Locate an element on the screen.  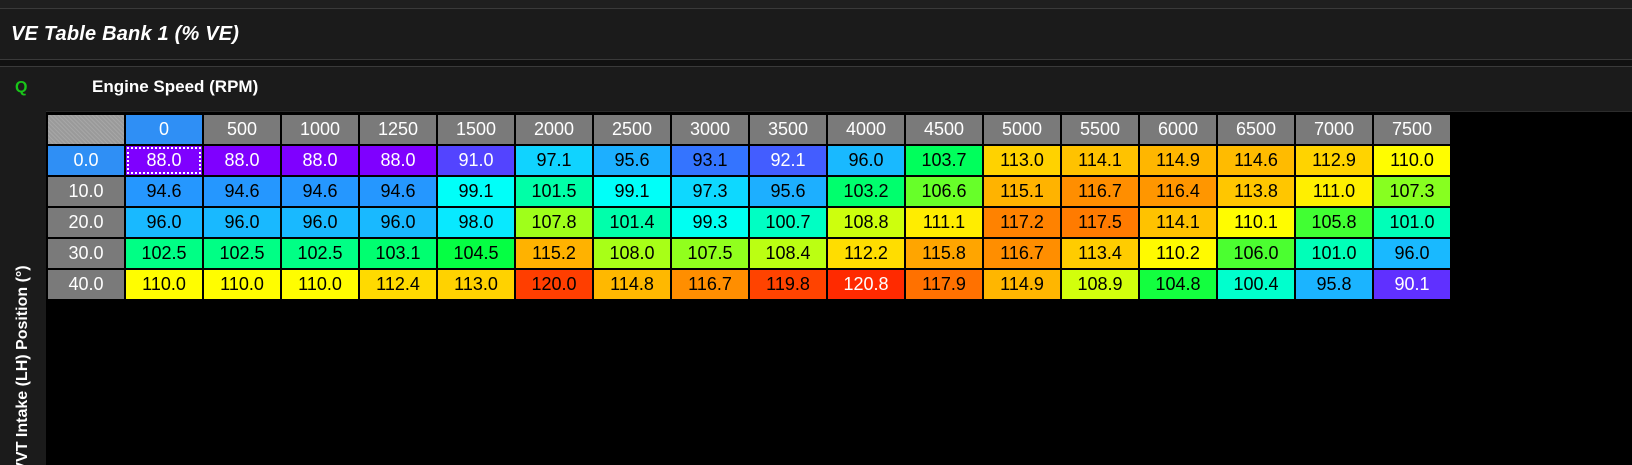
ve-cell: 114.8 is located at coordinates (632, 284).